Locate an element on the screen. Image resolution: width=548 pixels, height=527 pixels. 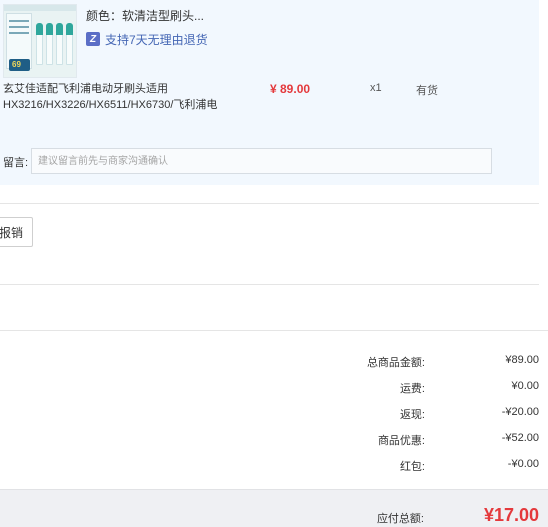
return-policy: Z 支持7天无理由退货 is located at coordinates (147, 39).